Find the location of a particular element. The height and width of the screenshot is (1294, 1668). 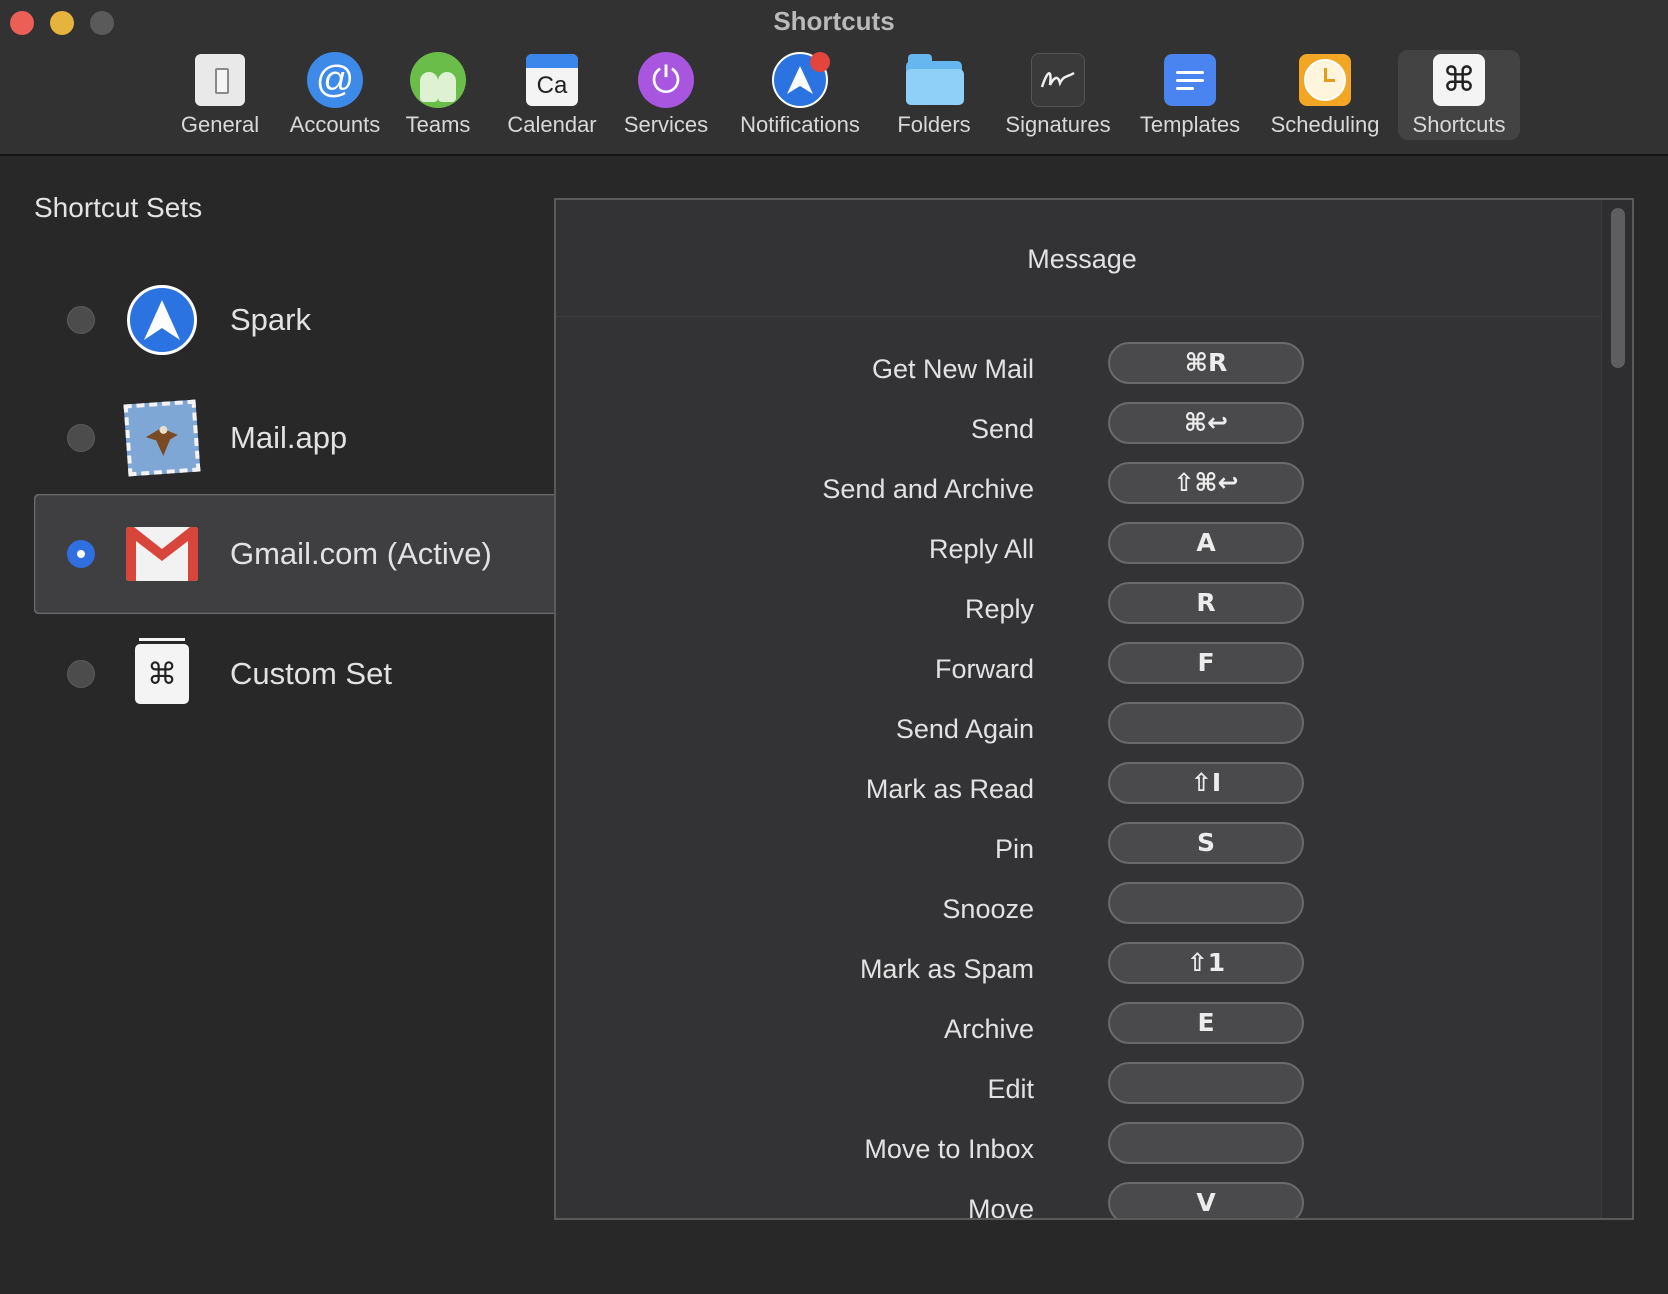

set-label-custom: Custom Set is located at coordinates (311, 673).